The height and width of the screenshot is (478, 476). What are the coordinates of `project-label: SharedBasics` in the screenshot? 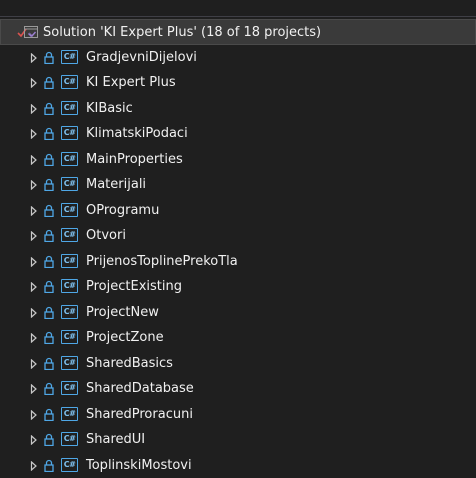 It's located at (129, 364).